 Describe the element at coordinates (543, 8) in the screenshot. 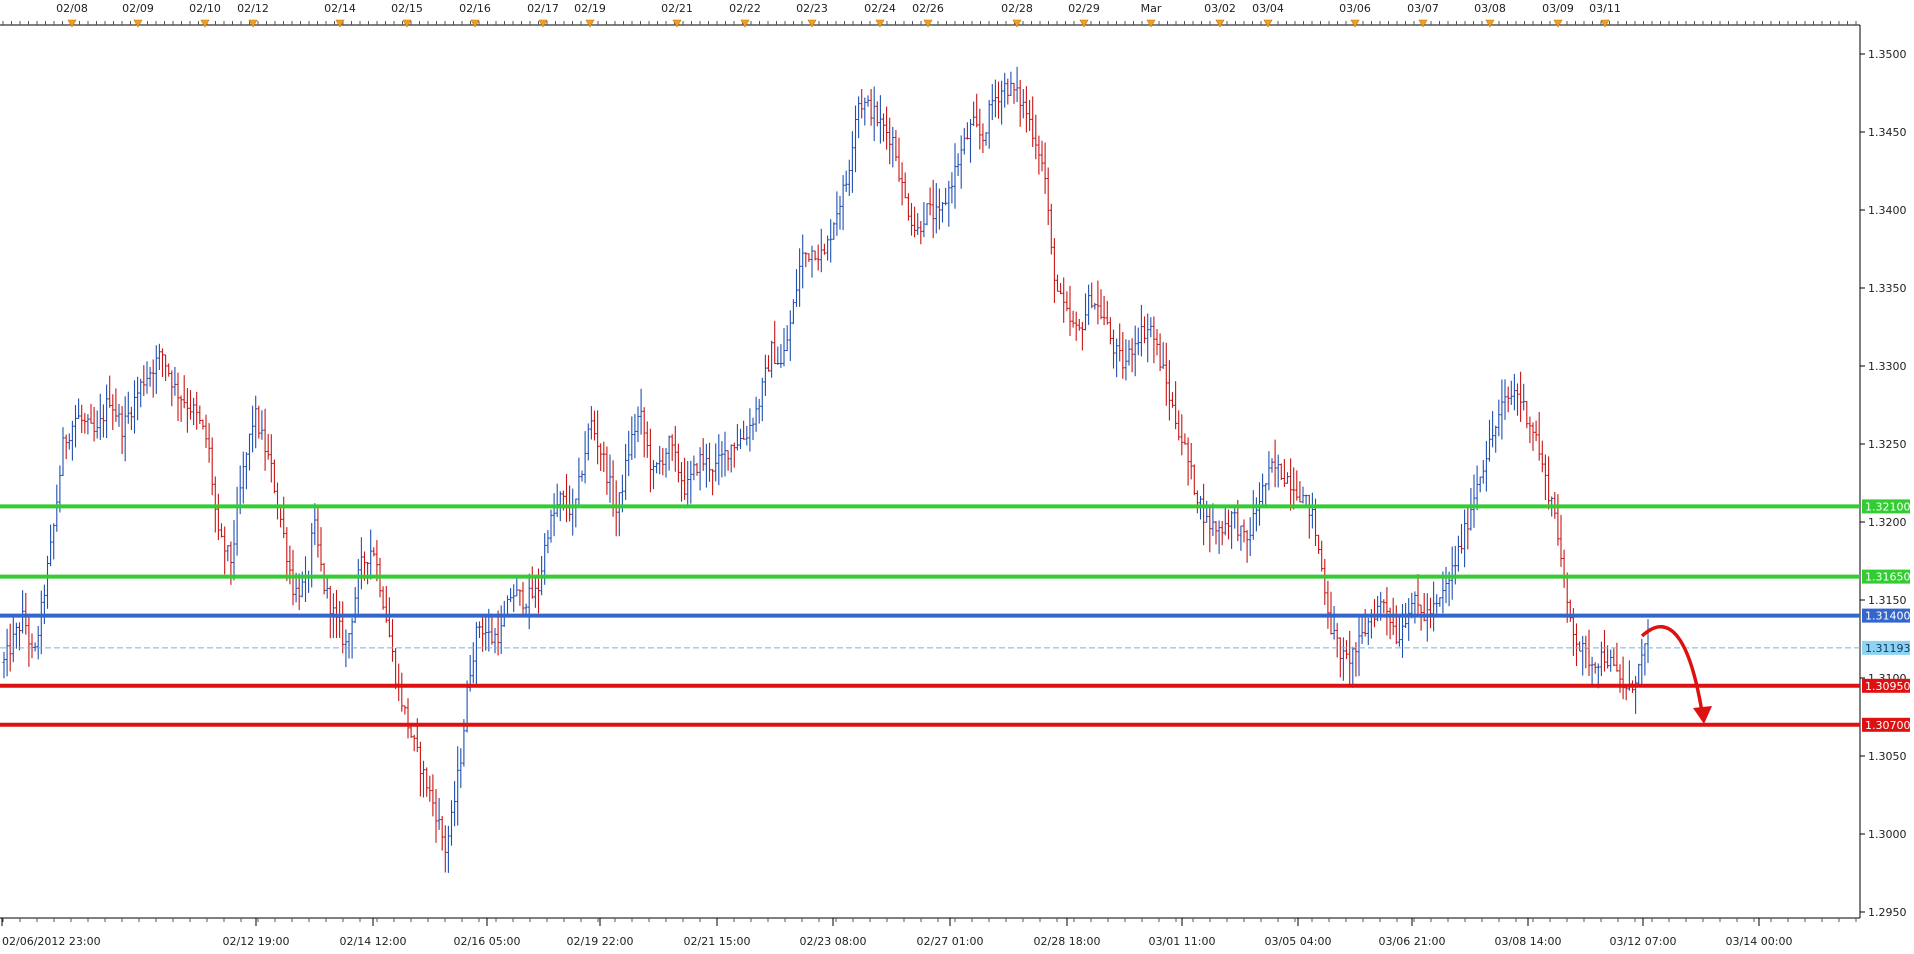

I see `top-date-label: 02/17` at that location.